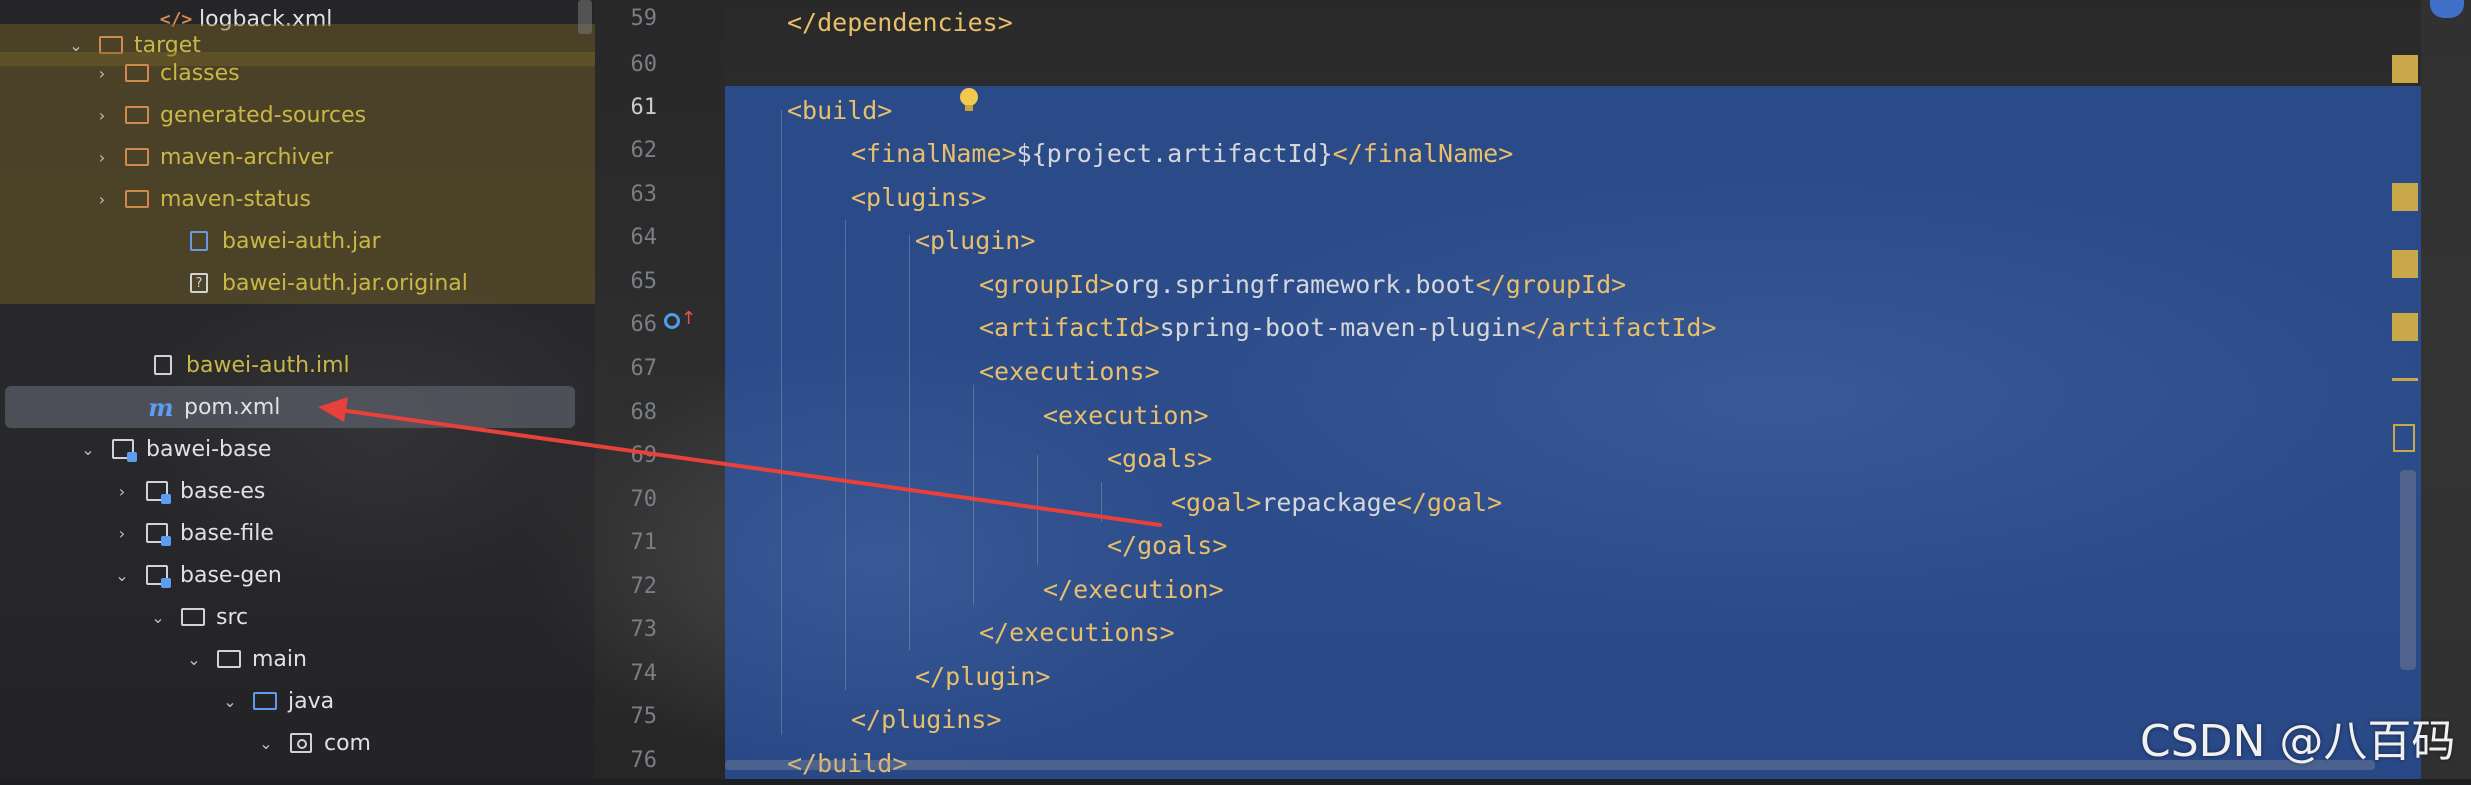 The image size is (2471, 785). I want to click on tree-item-bawei-auth-iml: bawei-auth.iml, so click(297, 365).